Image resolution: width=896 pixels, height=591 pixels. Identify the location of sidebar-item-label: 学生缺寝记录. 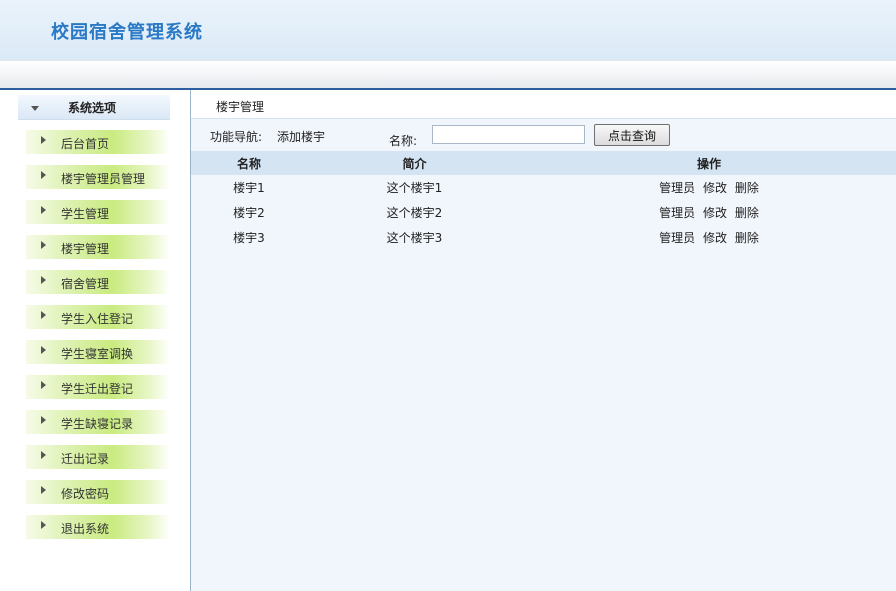
(97, 424).